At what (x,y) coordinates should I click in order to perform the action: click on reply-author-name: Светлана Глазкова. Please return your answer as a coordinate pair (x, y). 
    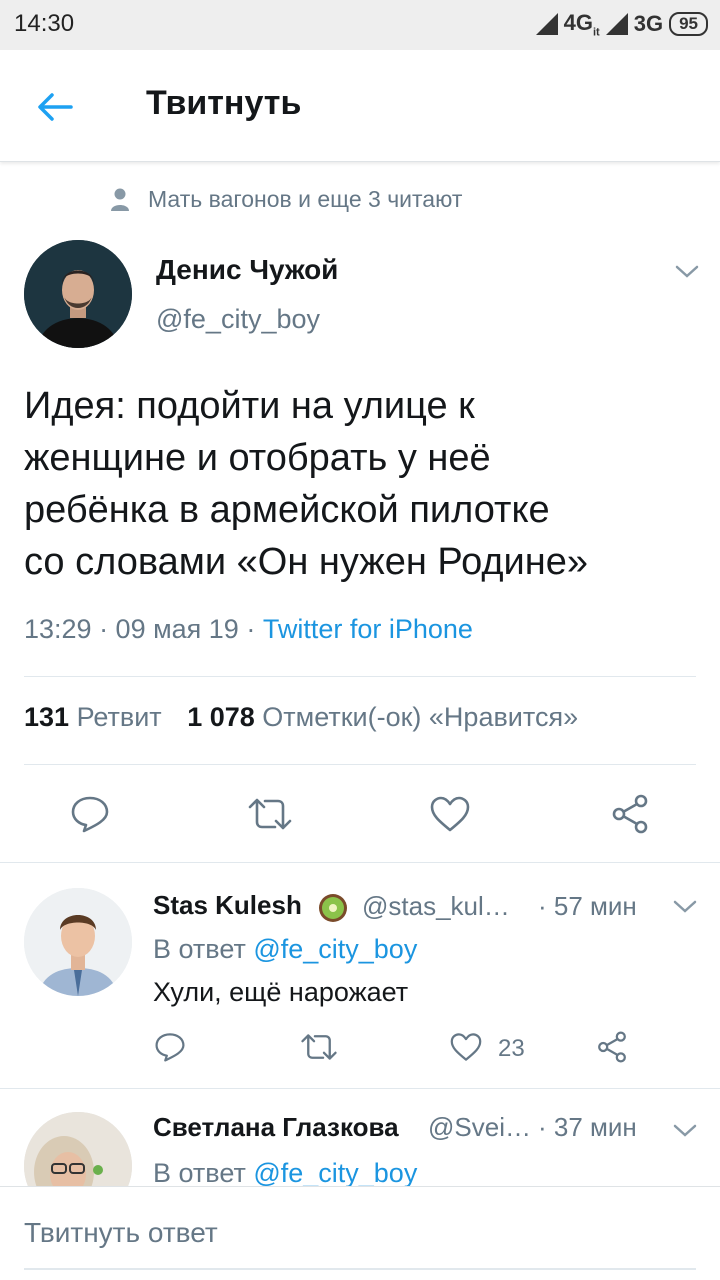
    Looking at the image, I should click on (276, 1127).